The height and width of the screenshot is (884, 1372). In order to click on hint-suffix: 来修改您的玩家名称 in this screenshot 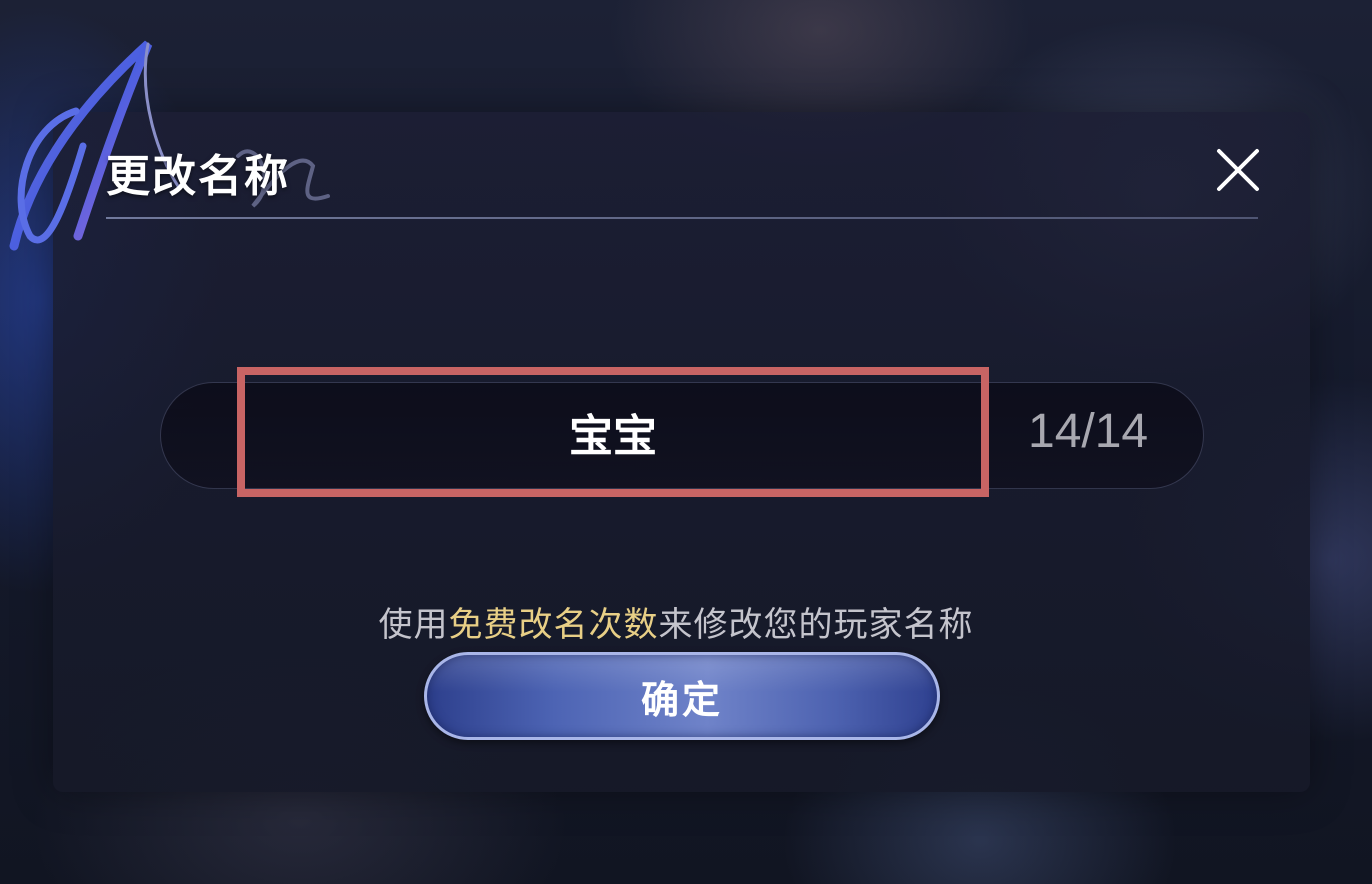, I will do `click(816, 625)`.